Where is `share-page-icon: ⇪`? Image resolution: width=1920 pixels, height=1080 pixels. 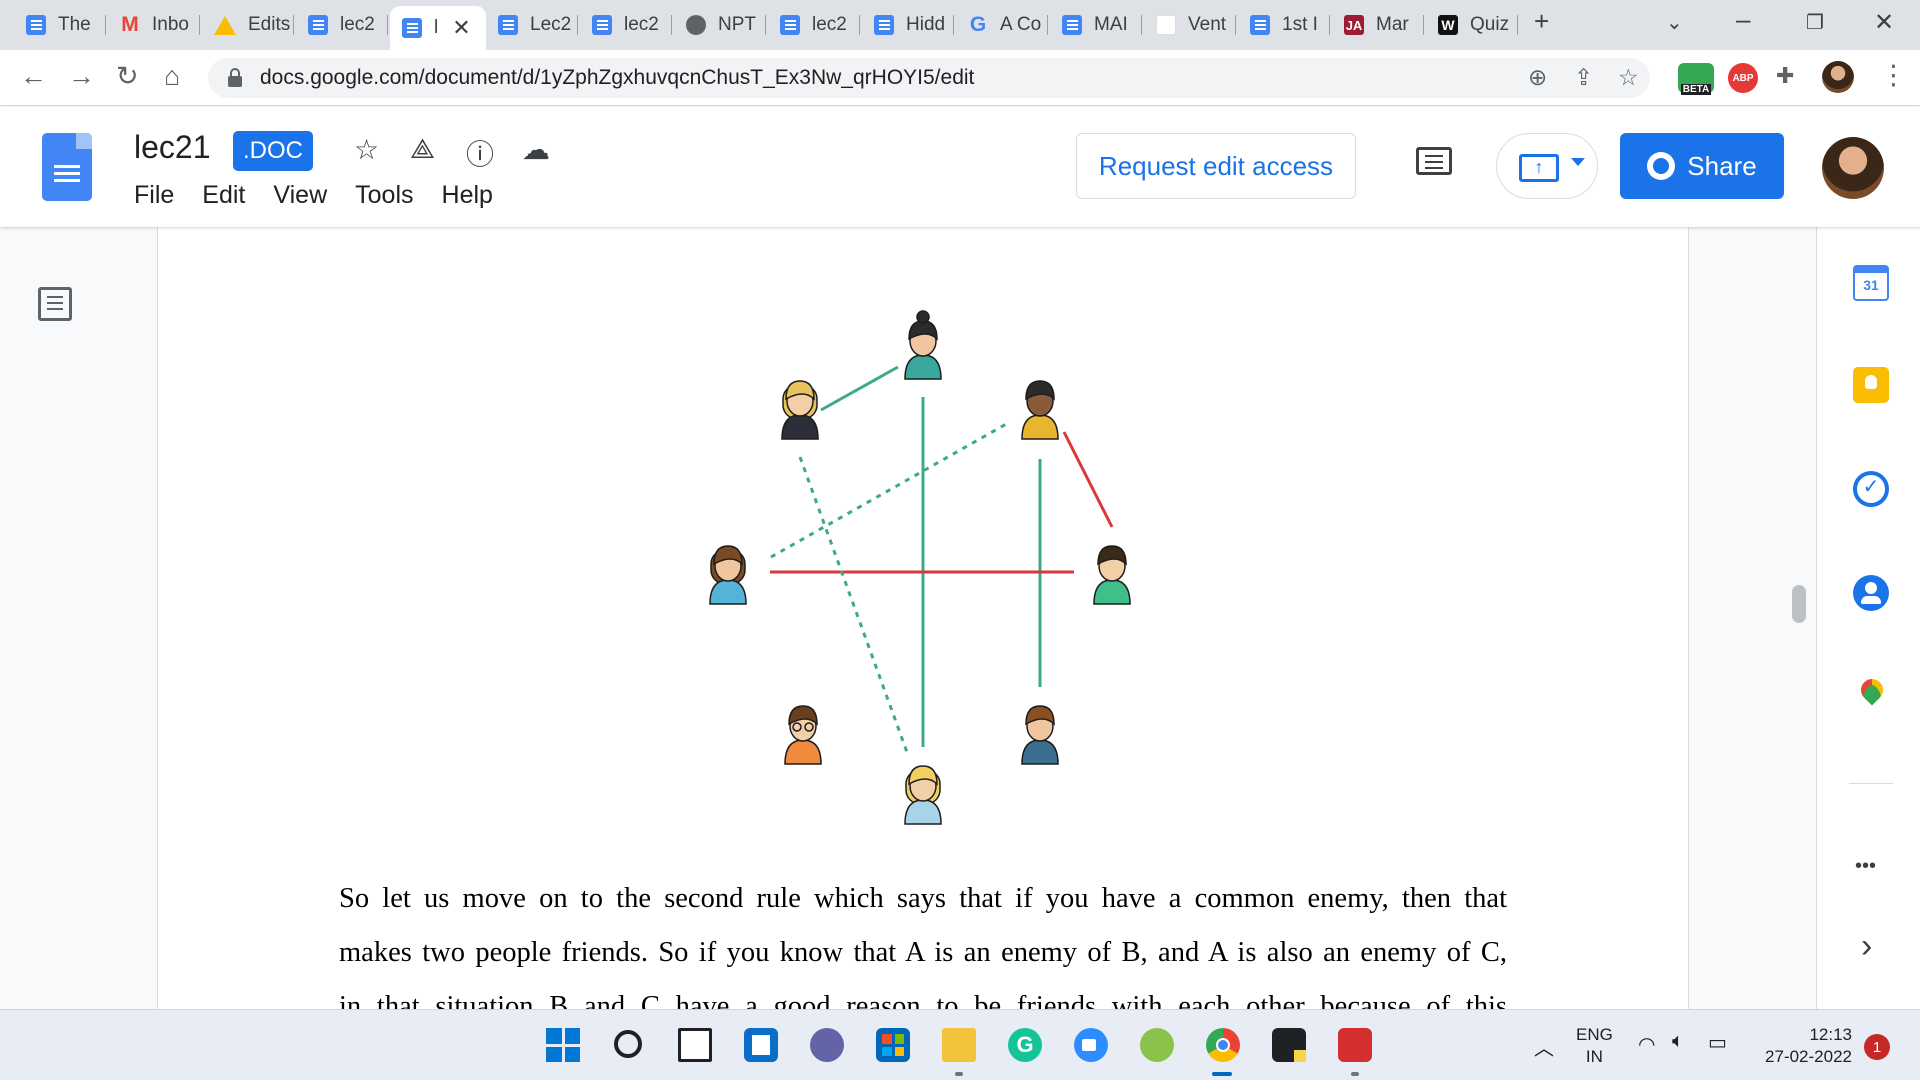
share-page-icon: ⇪ is located at coordinates (1583, 77).